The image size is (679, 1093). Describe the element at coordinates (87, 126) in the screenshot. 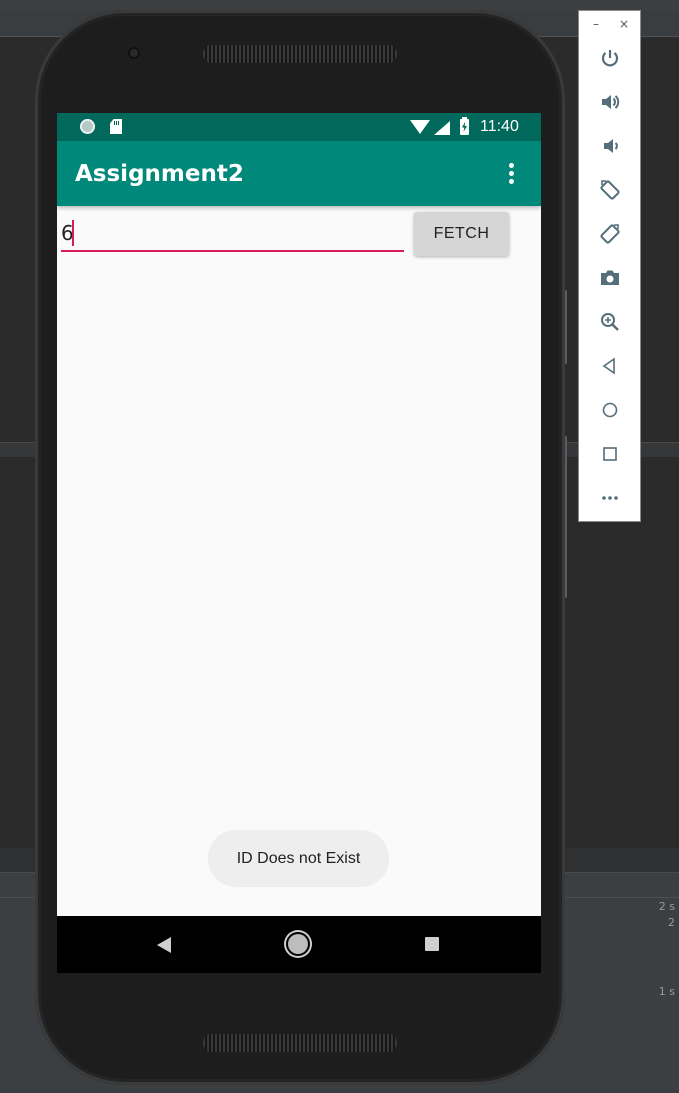

I see `notification-icon` at that location.